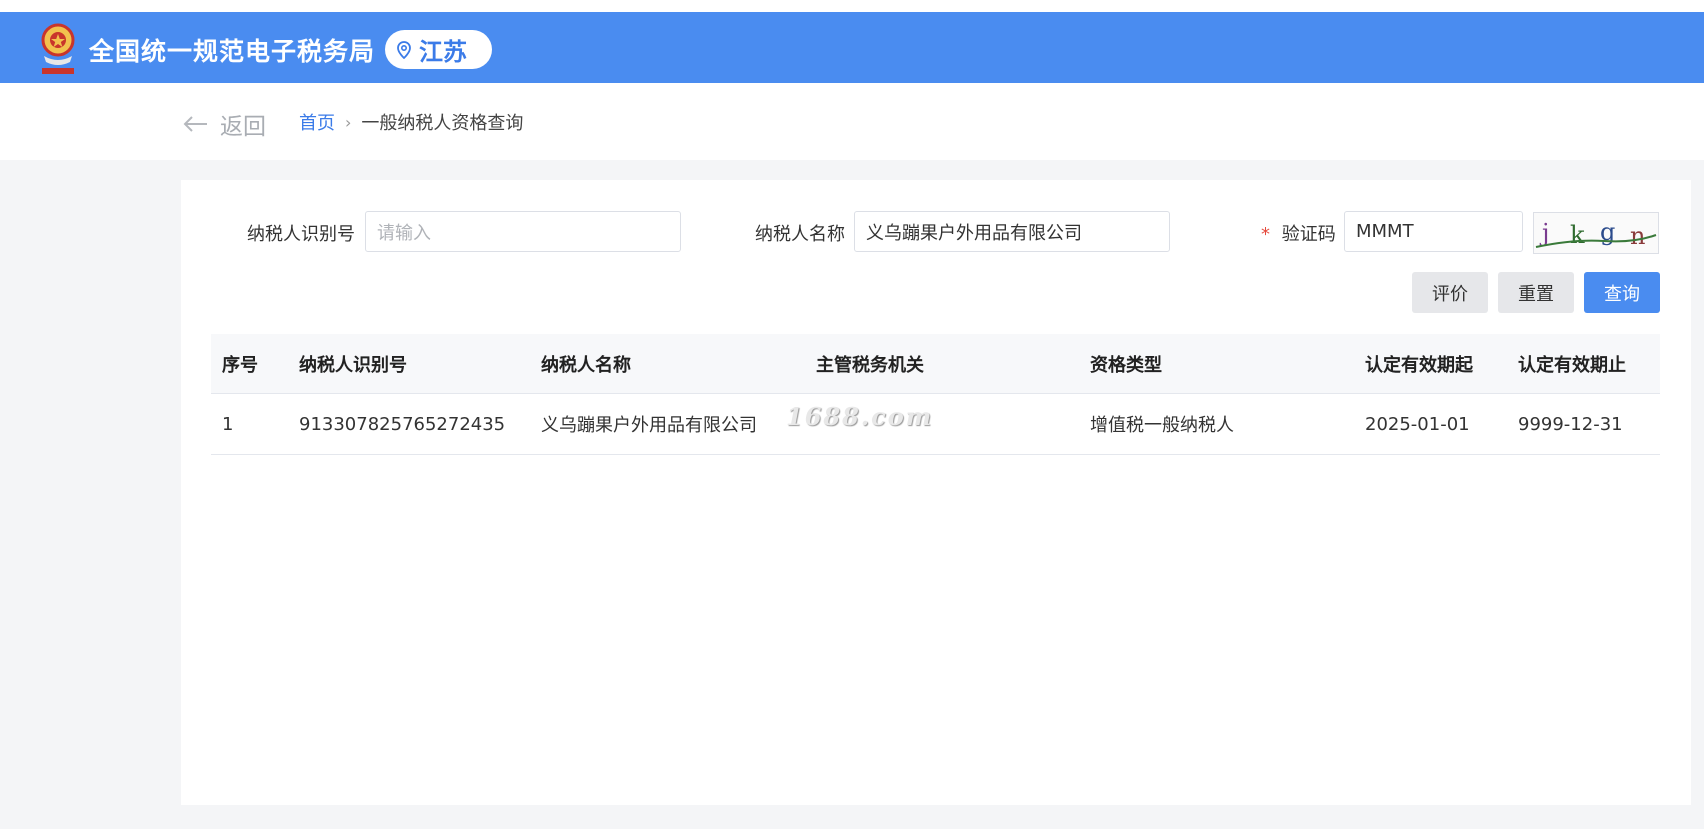  What do you see at coordinates (1308, 234) in the screenshot?
I see `captcha-label: 验证码` at bounding box center [1308, 234].